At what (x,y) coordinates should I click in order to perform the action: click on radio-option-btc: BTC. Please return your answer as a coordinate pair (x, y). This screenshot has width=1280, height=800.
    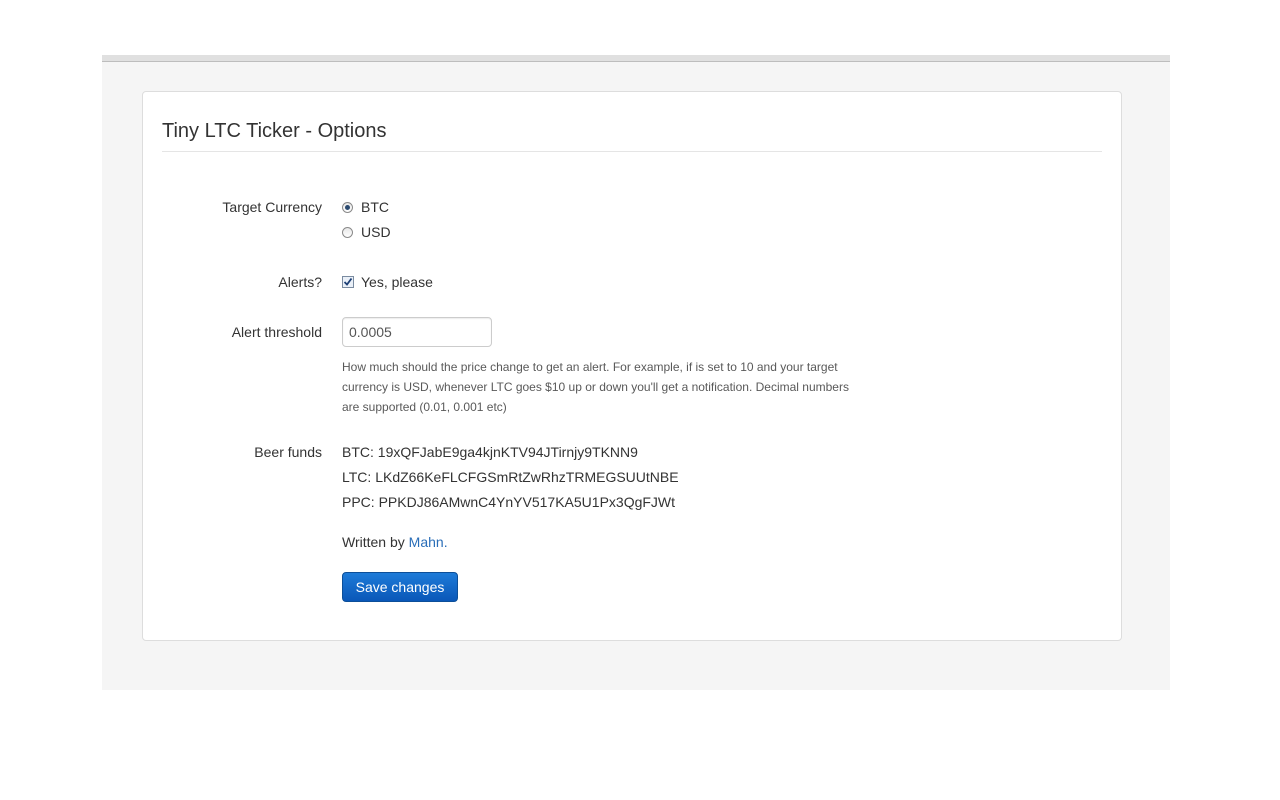
    Looking at the image, I should click on (365, 207).